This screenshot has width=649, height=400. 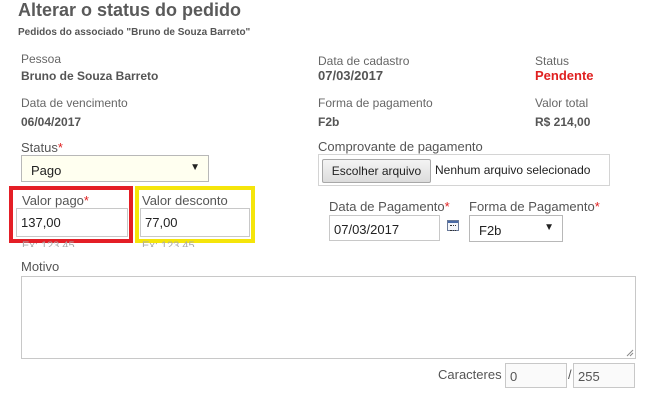 What do you see at coordinates (168, 243) in the screenshot?
I see `valor-desconto-hint: Ex: 123,45` at bounding box center [168, 243].